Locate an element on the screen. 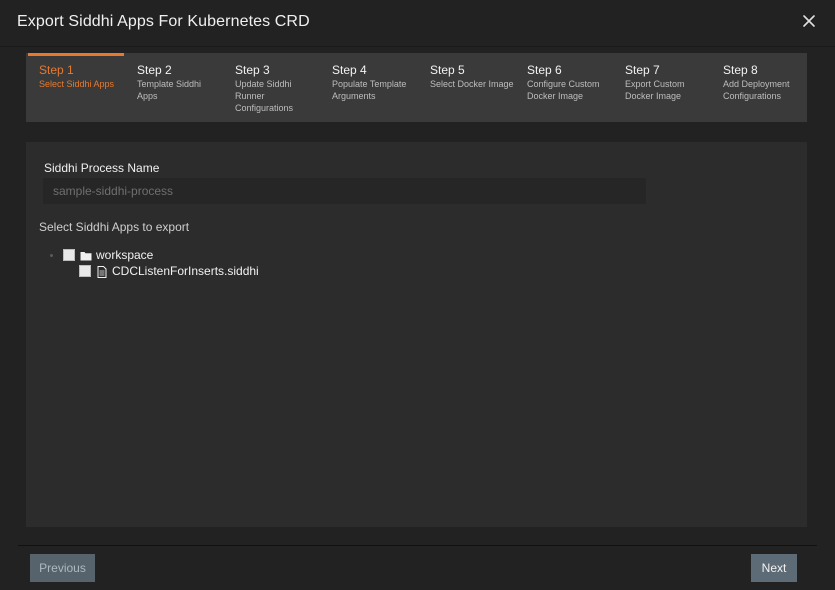  step-number: Step 8 is located at coordinates (740, 70).